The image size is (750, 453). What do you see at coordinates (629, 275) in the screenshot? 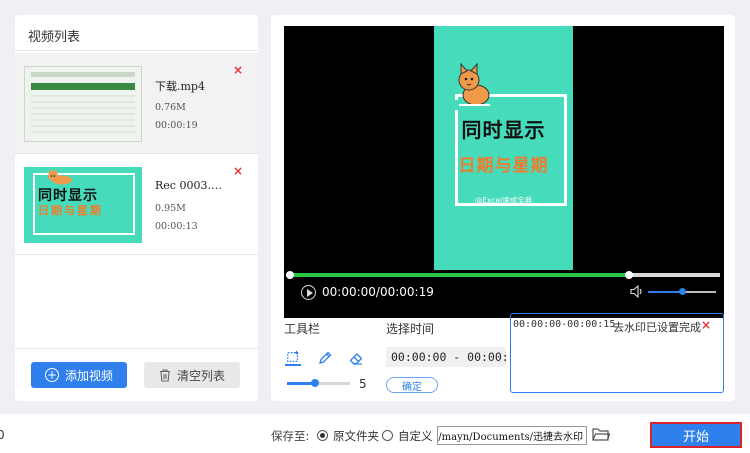
I see `progress-handle` at bounding box center [629, 275].